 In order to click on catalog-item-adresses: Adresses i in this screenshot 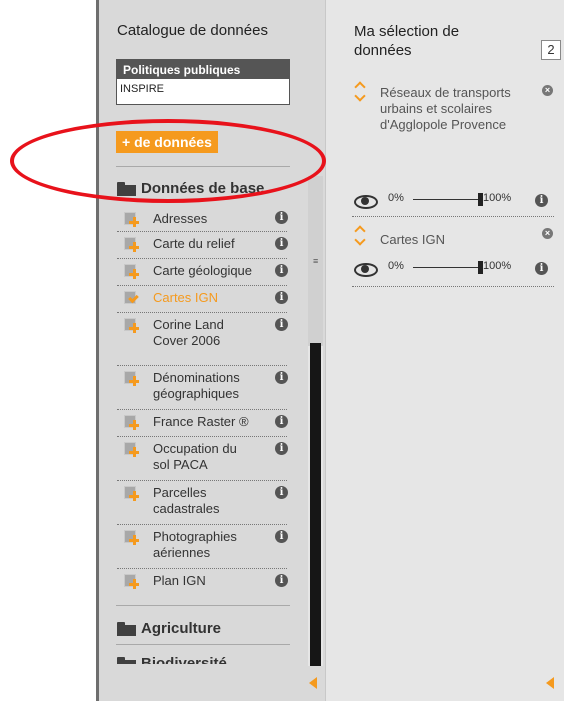, I will do `click(202, 219)`.